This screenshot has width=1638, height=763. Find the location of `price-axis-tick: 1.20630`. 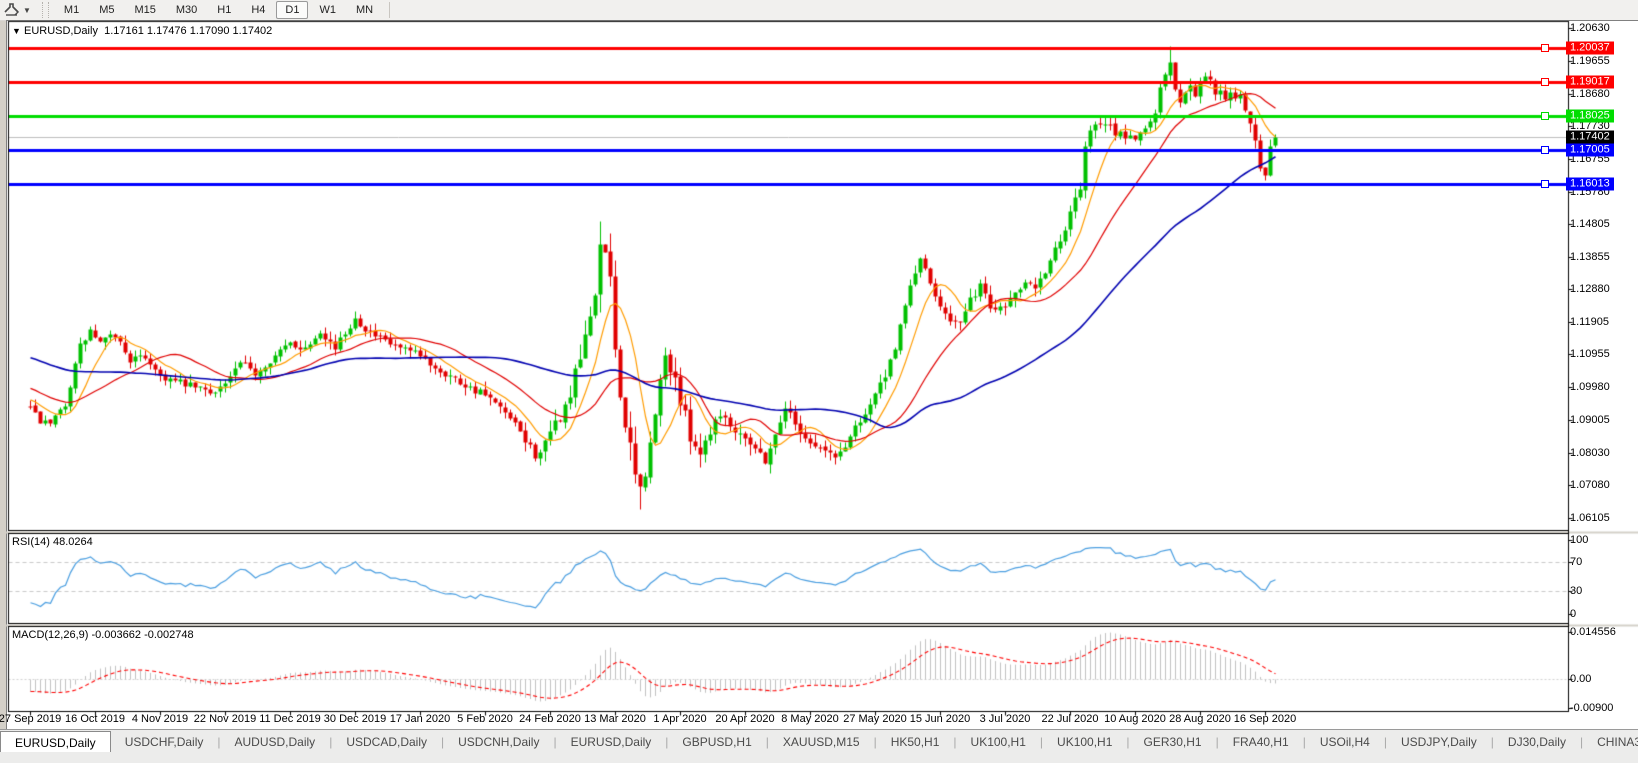

price-axis-tick: 1.20630 is located at coordinates (1590, 28).